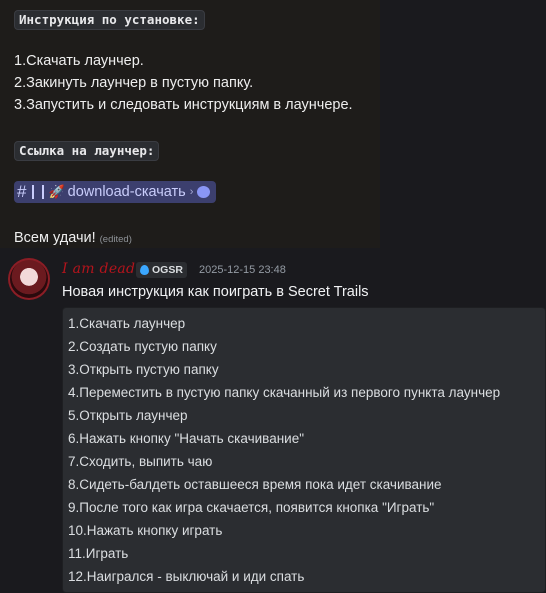 This screenshot has width=546, height=593. What do you see at coordinates (242, 270) in the screenshot?
I see `timestamp: 2025-12-15 23:48` at bounding box center [242, 270].